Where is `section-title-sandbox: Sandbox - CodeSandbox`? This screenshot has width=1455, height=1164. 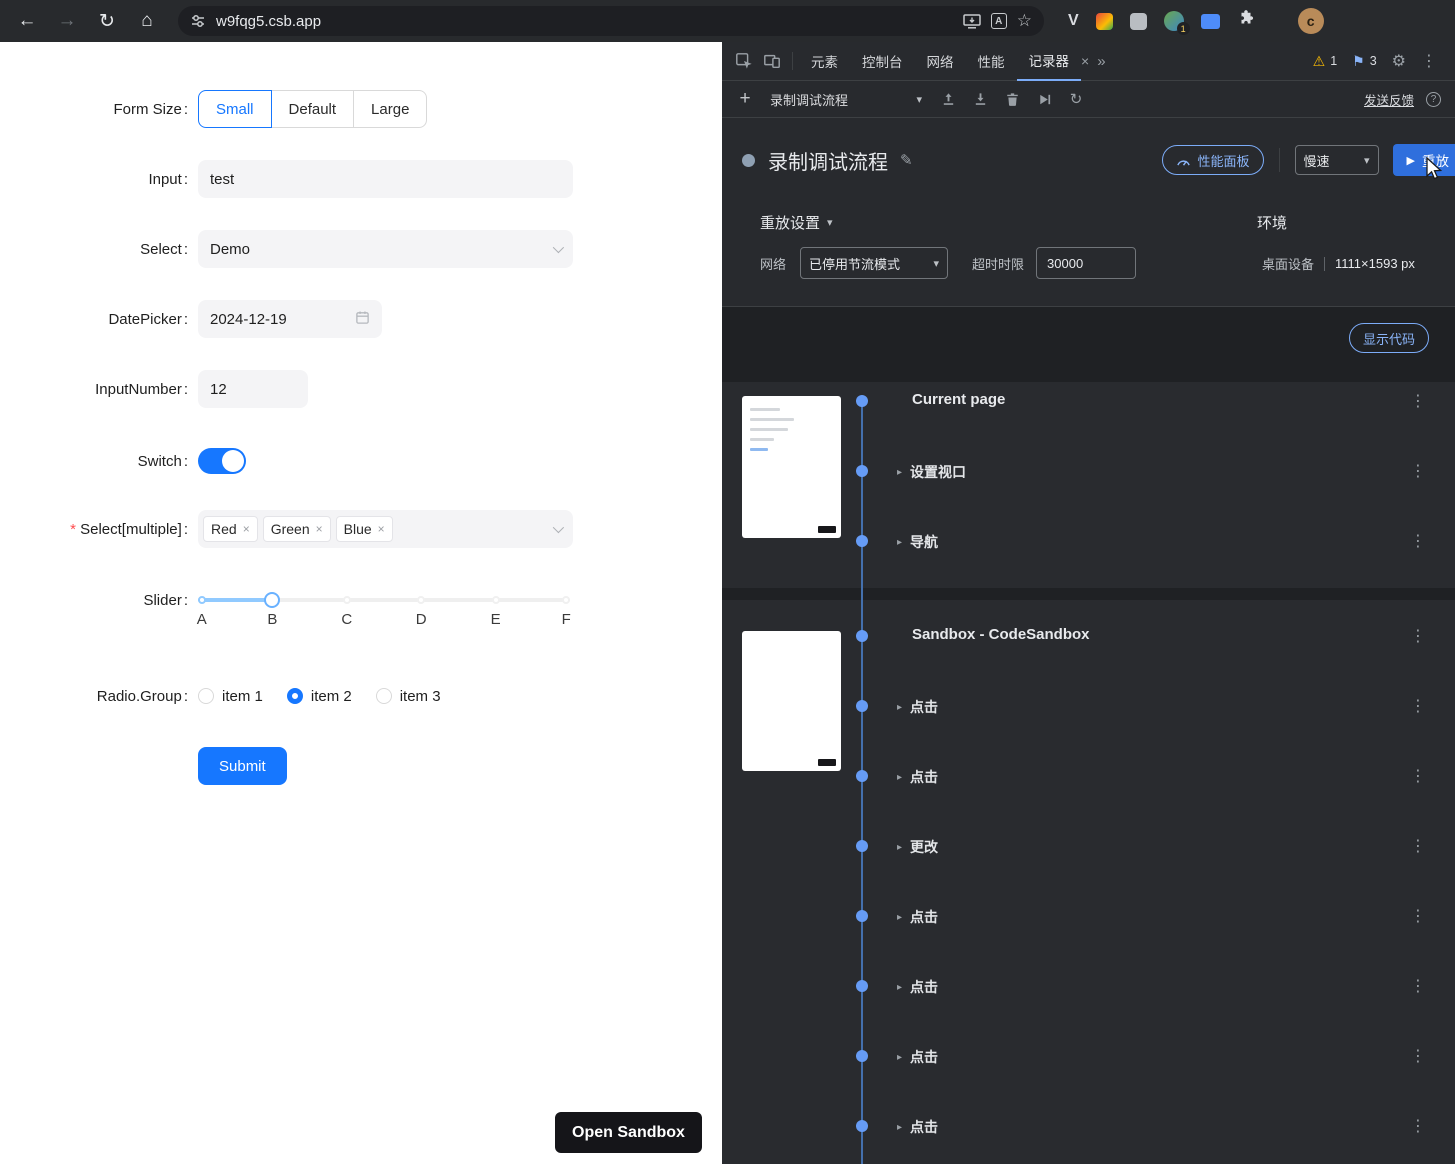 section-title-sandbox: Sandbox - CodeSandbox is located at coordinates (1001, 634).